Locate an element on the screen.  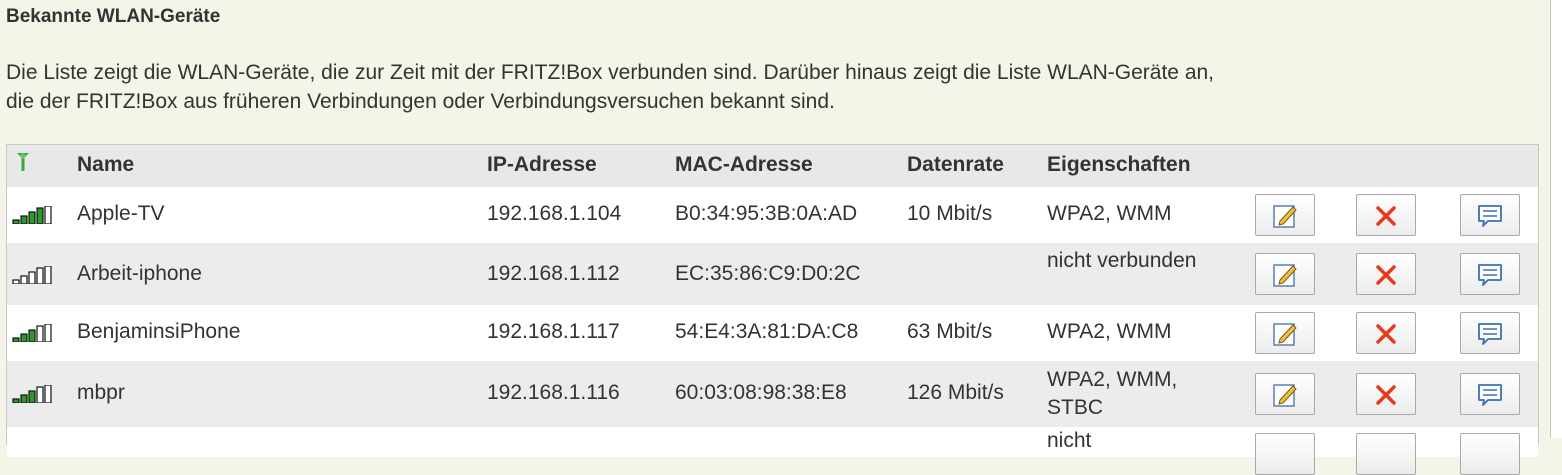
page-title: Bekannte WLAN-Geräte is located at coordinates (113, 16).